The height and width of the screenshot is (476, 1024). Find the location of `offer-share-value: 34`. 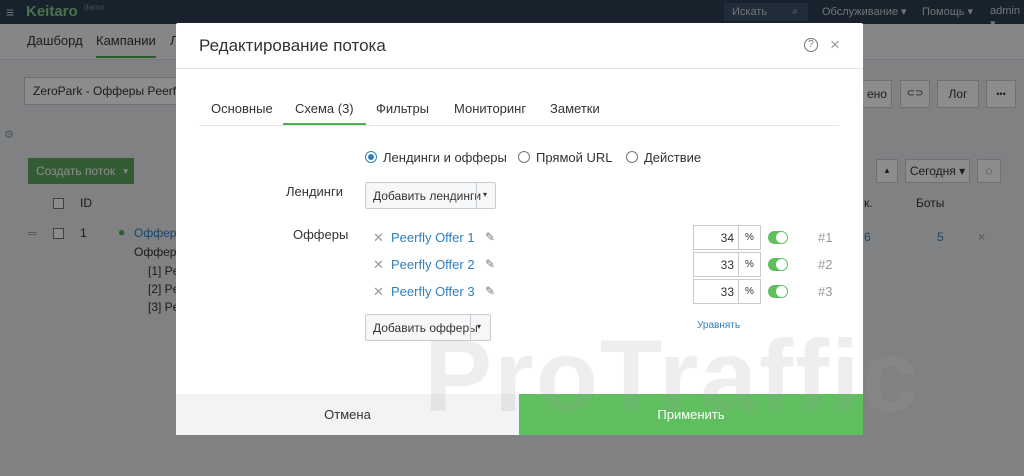

offer-share-value: 34 is located at coordinates (727, 238).